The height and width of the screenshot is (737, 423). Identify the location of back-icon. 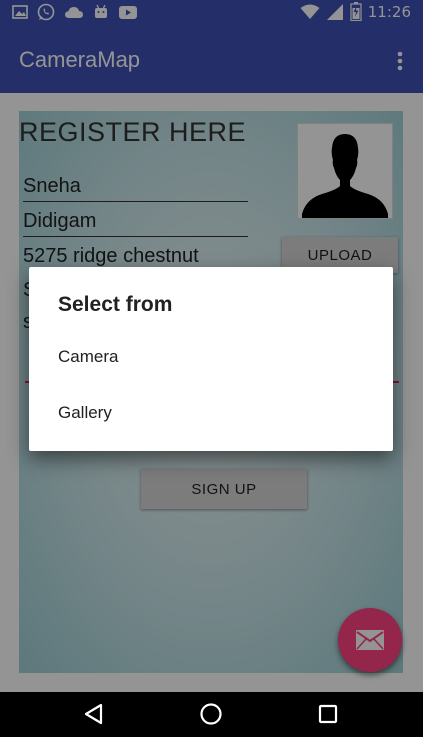
(94, 714).